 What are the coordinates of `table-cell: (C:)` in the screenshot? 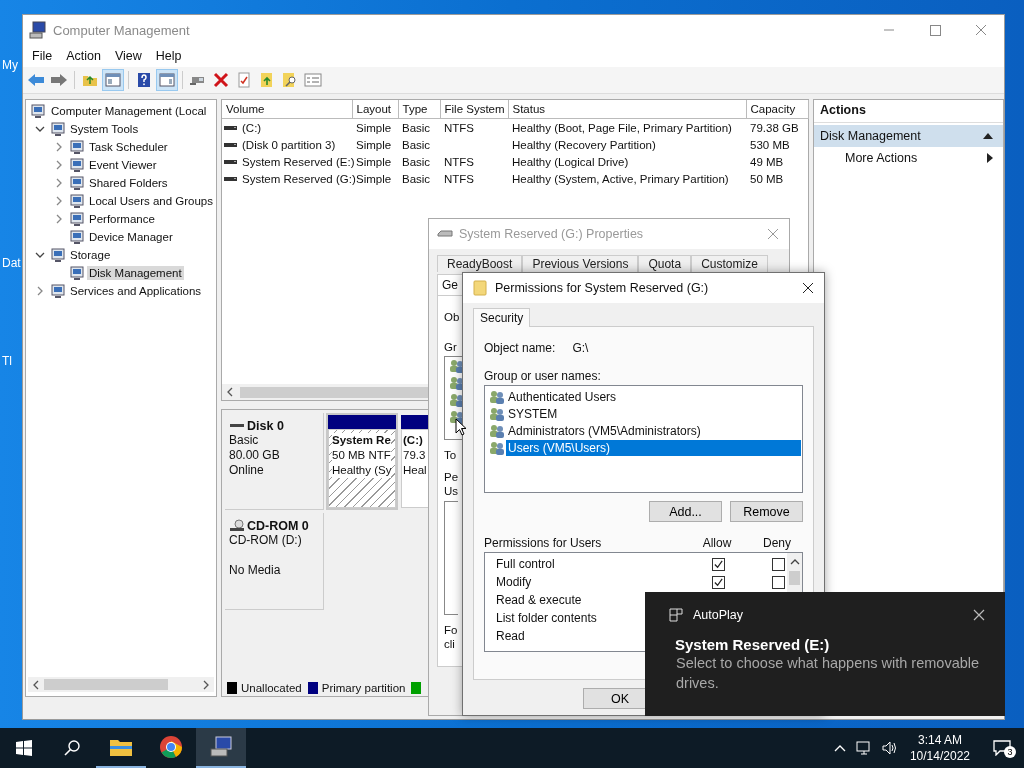 It's located at (252, 127).